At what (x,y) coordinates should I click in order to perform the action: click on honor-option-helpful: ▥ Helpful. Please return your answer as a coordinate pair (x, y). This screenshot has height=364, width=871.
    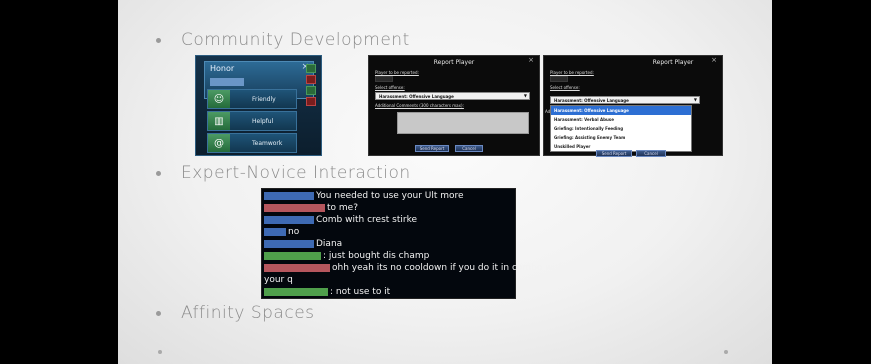
    Looking at the image, I should click on (252, 121).